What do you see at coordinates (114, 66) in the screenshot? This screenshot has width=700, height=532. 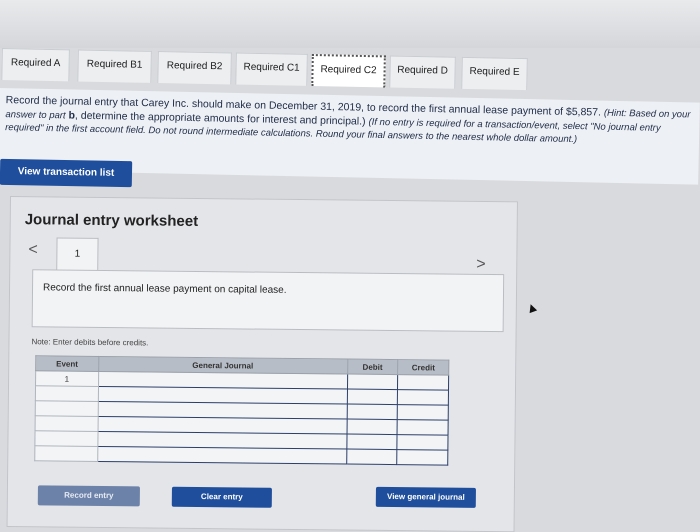 I see `tab-required-b1: Required B1` at bounding box center [114, 66].